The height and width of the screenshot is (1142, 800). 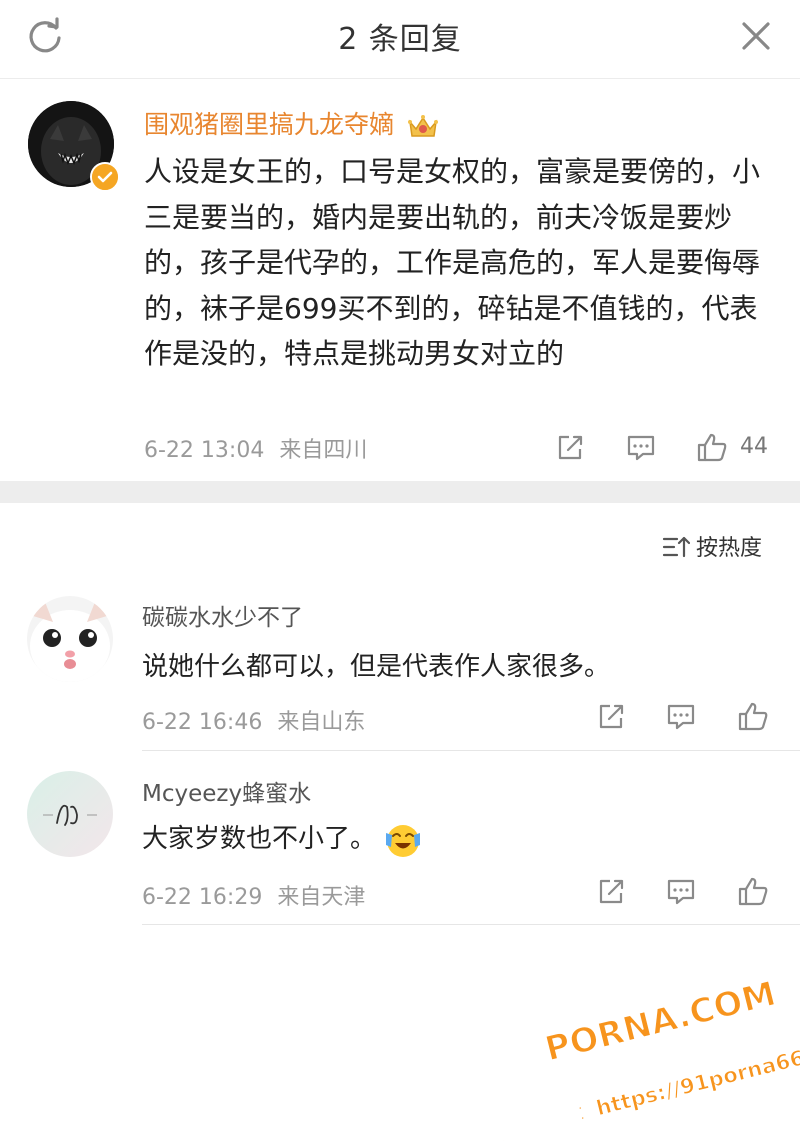 I want to click on site-watermark: PORNA.COM 看完整版：https://91porna66.com, so click(x=645, y=1057).